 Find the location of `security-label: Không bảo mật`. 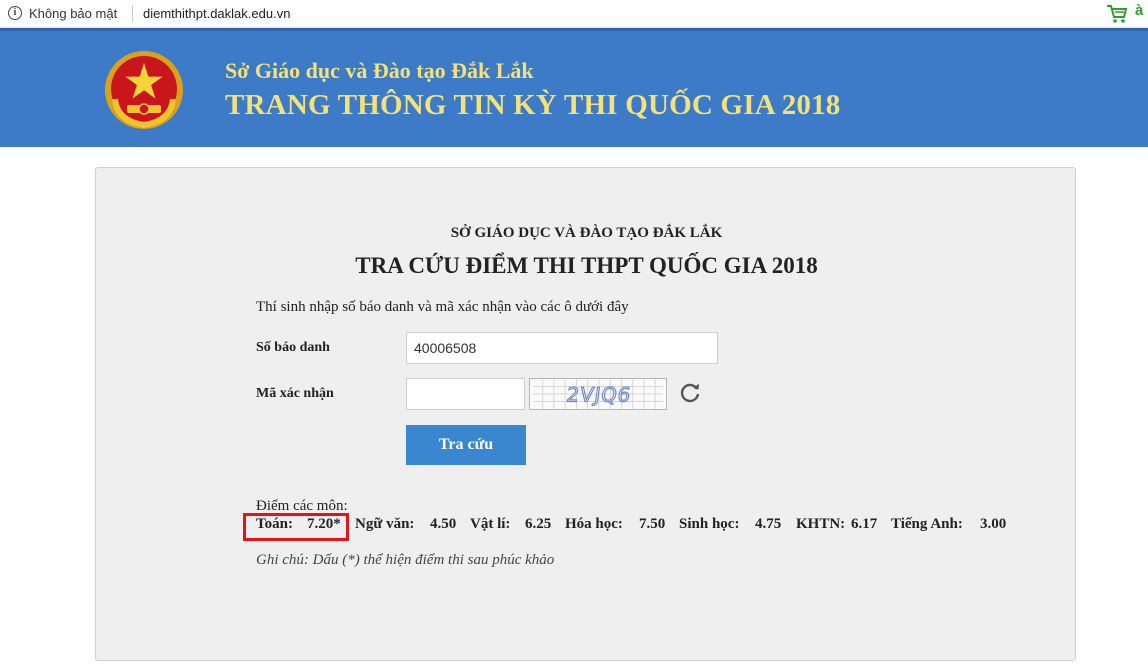

security-label: Không bảo mật is located at coordinates (73, 13).